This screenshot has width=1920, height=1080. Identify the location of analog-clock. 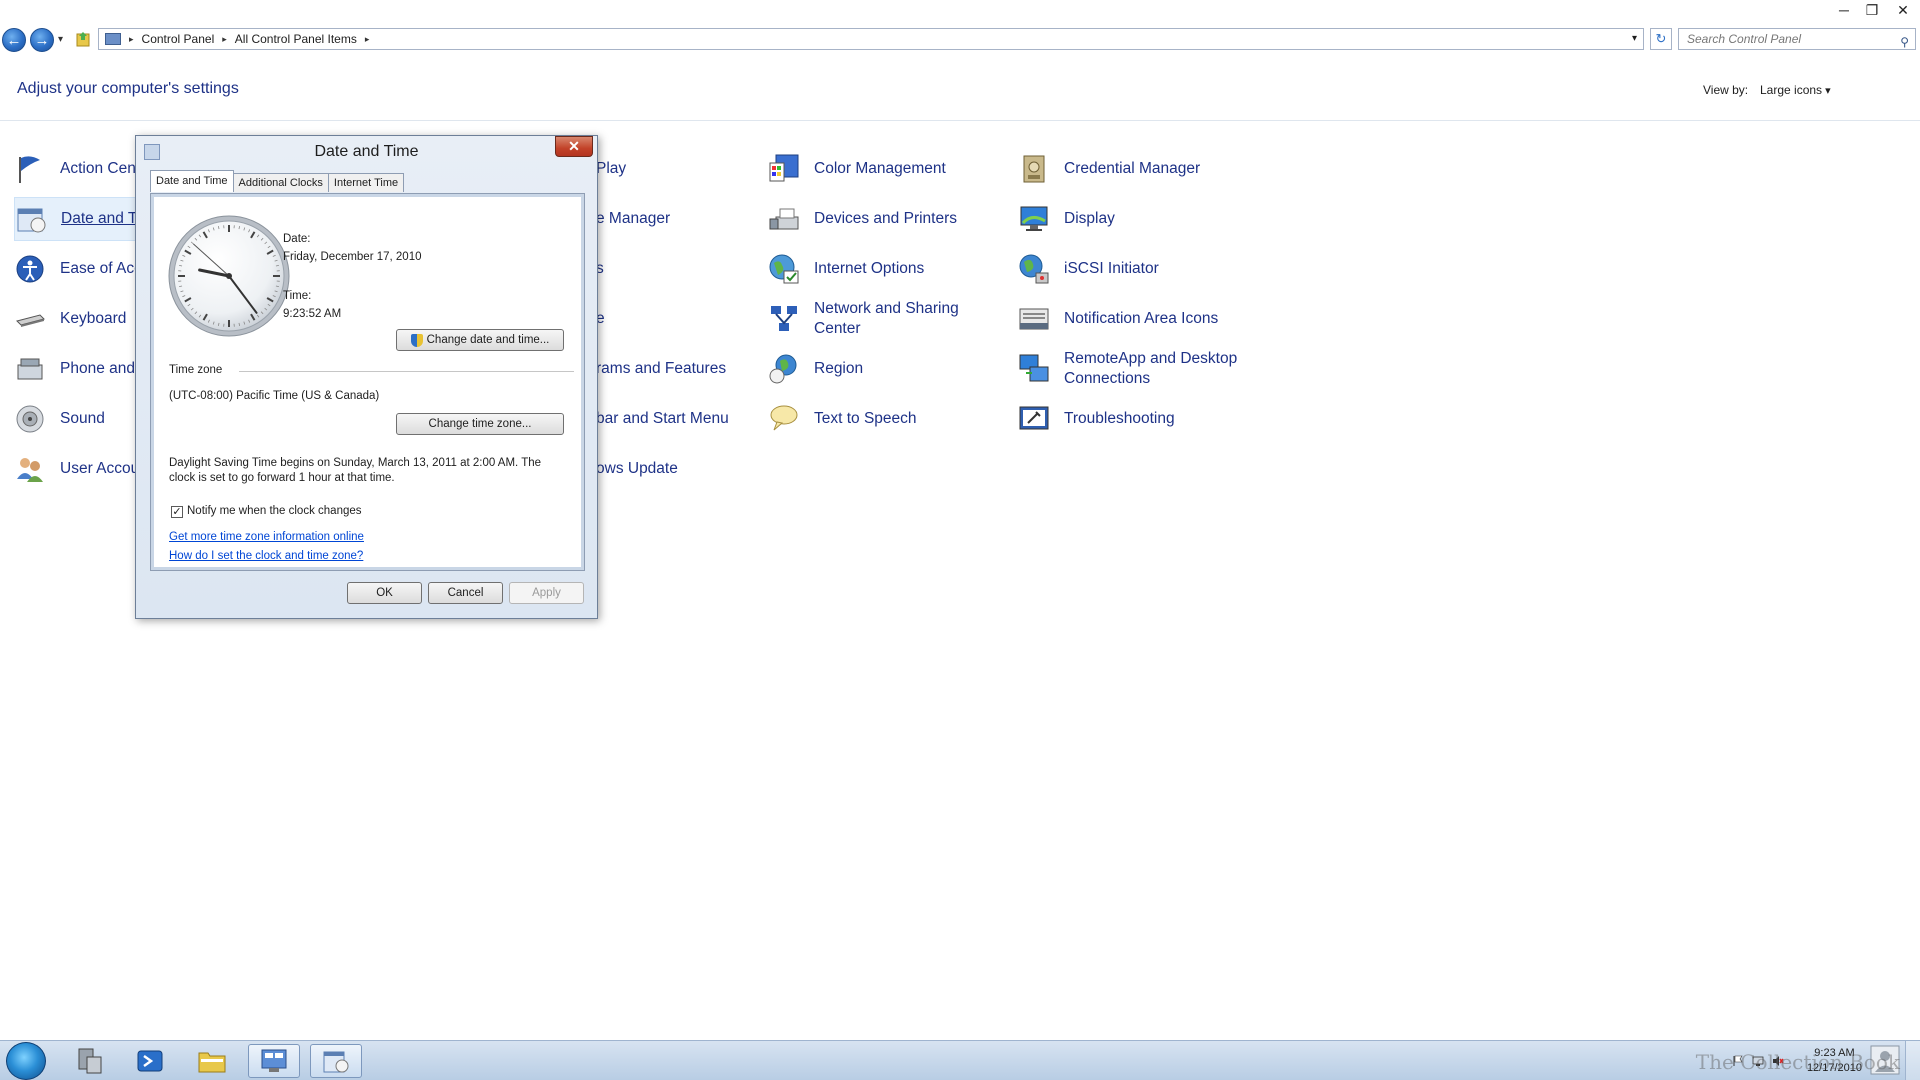
(229, 276).